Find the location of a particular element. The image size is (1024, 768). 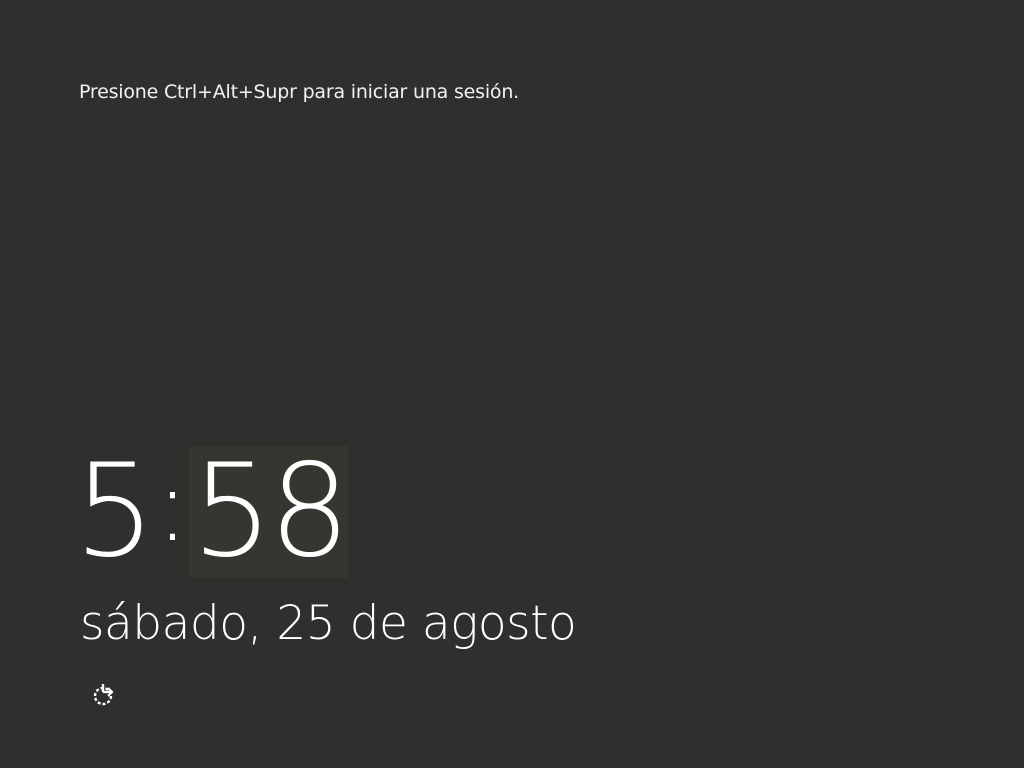

clock-minutes: 58 is located at coordinates (269, 511).